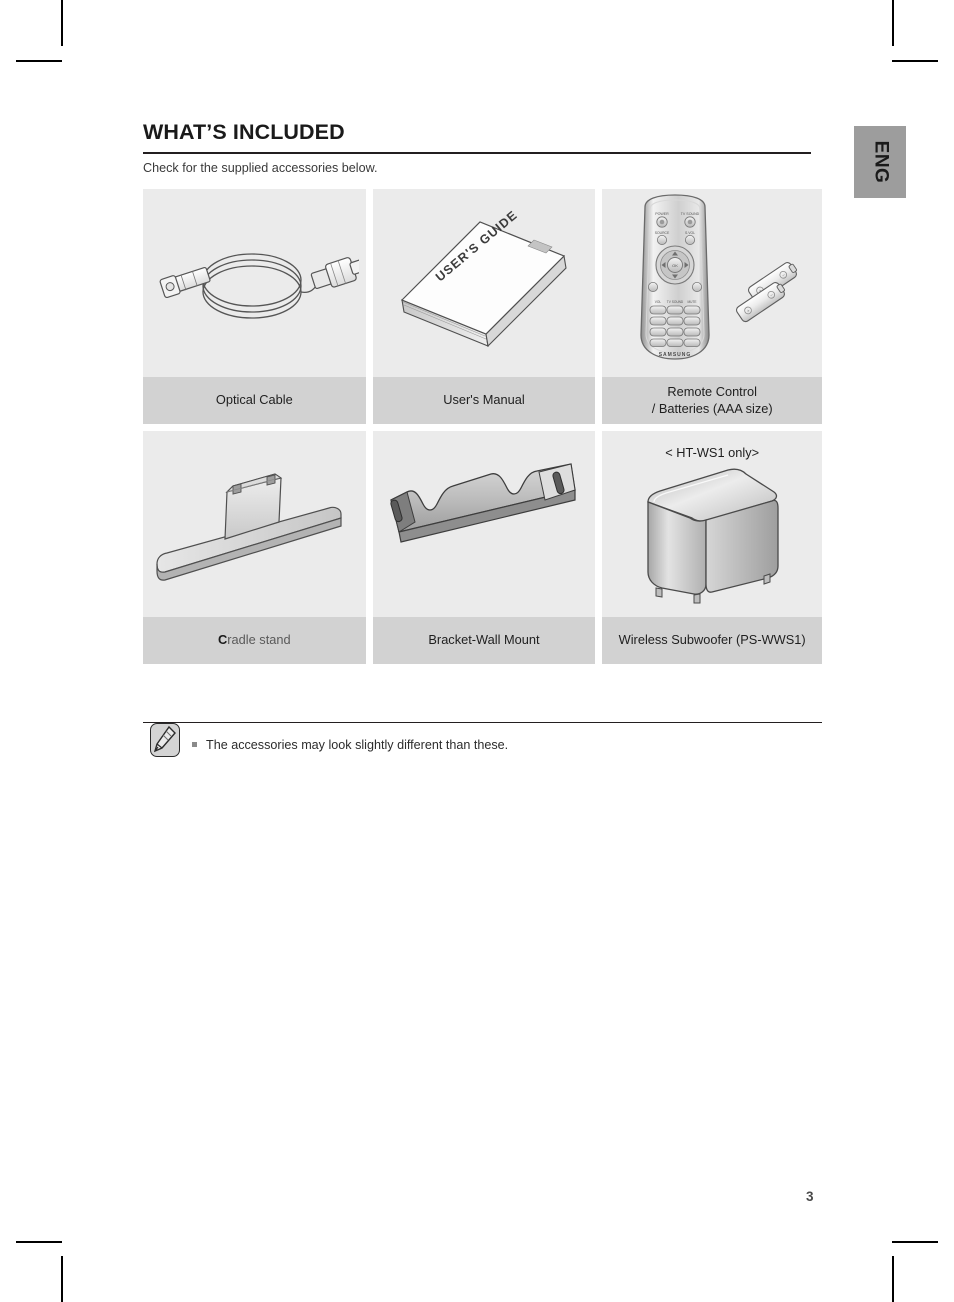 This screenshot has width=954, height=1302. I want to click on accessory-cell-optical-cable: Optical Cable, so click(254, 306).